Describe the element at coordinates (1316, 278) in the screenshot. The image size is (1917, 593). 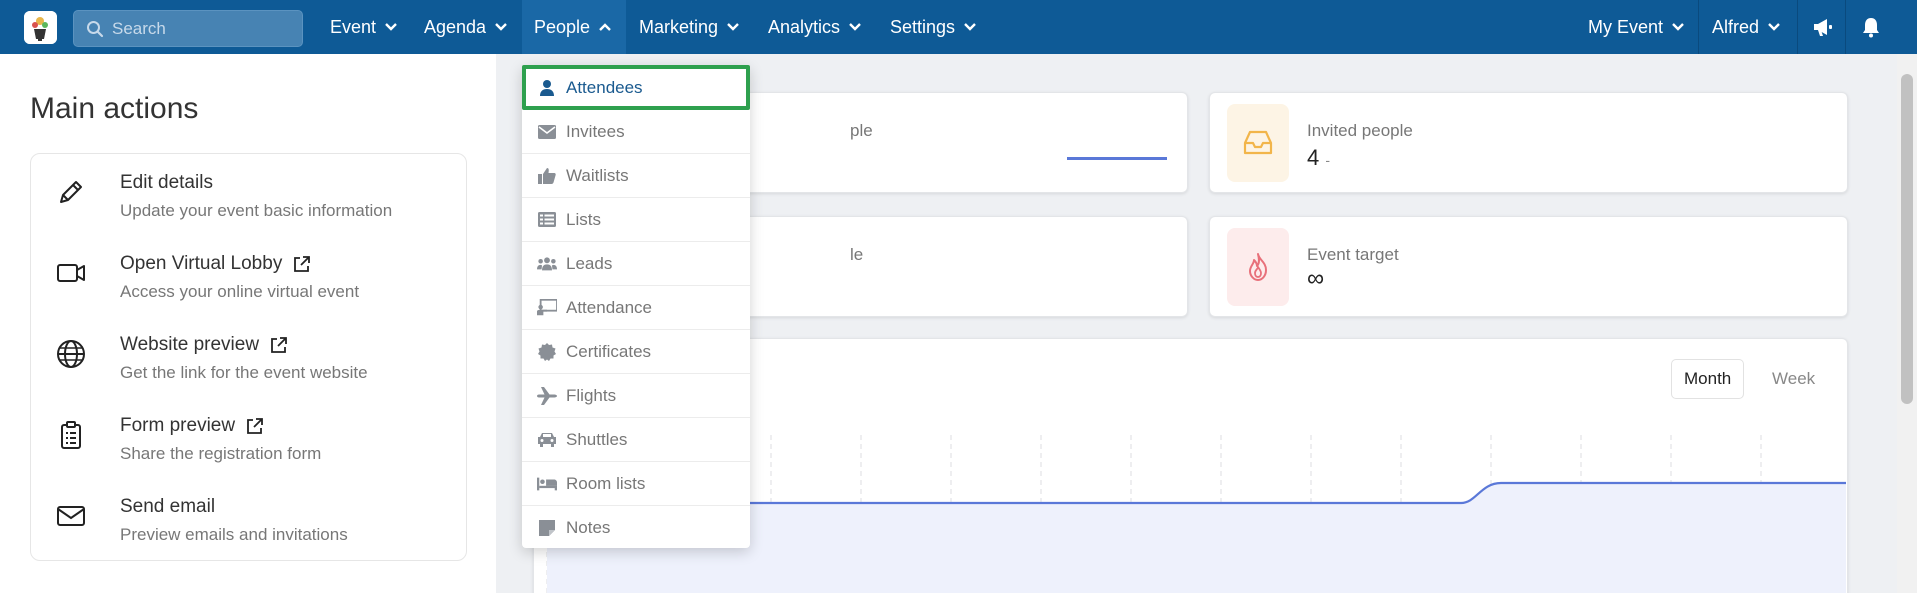
I see `stat-value: ∞` at that location.